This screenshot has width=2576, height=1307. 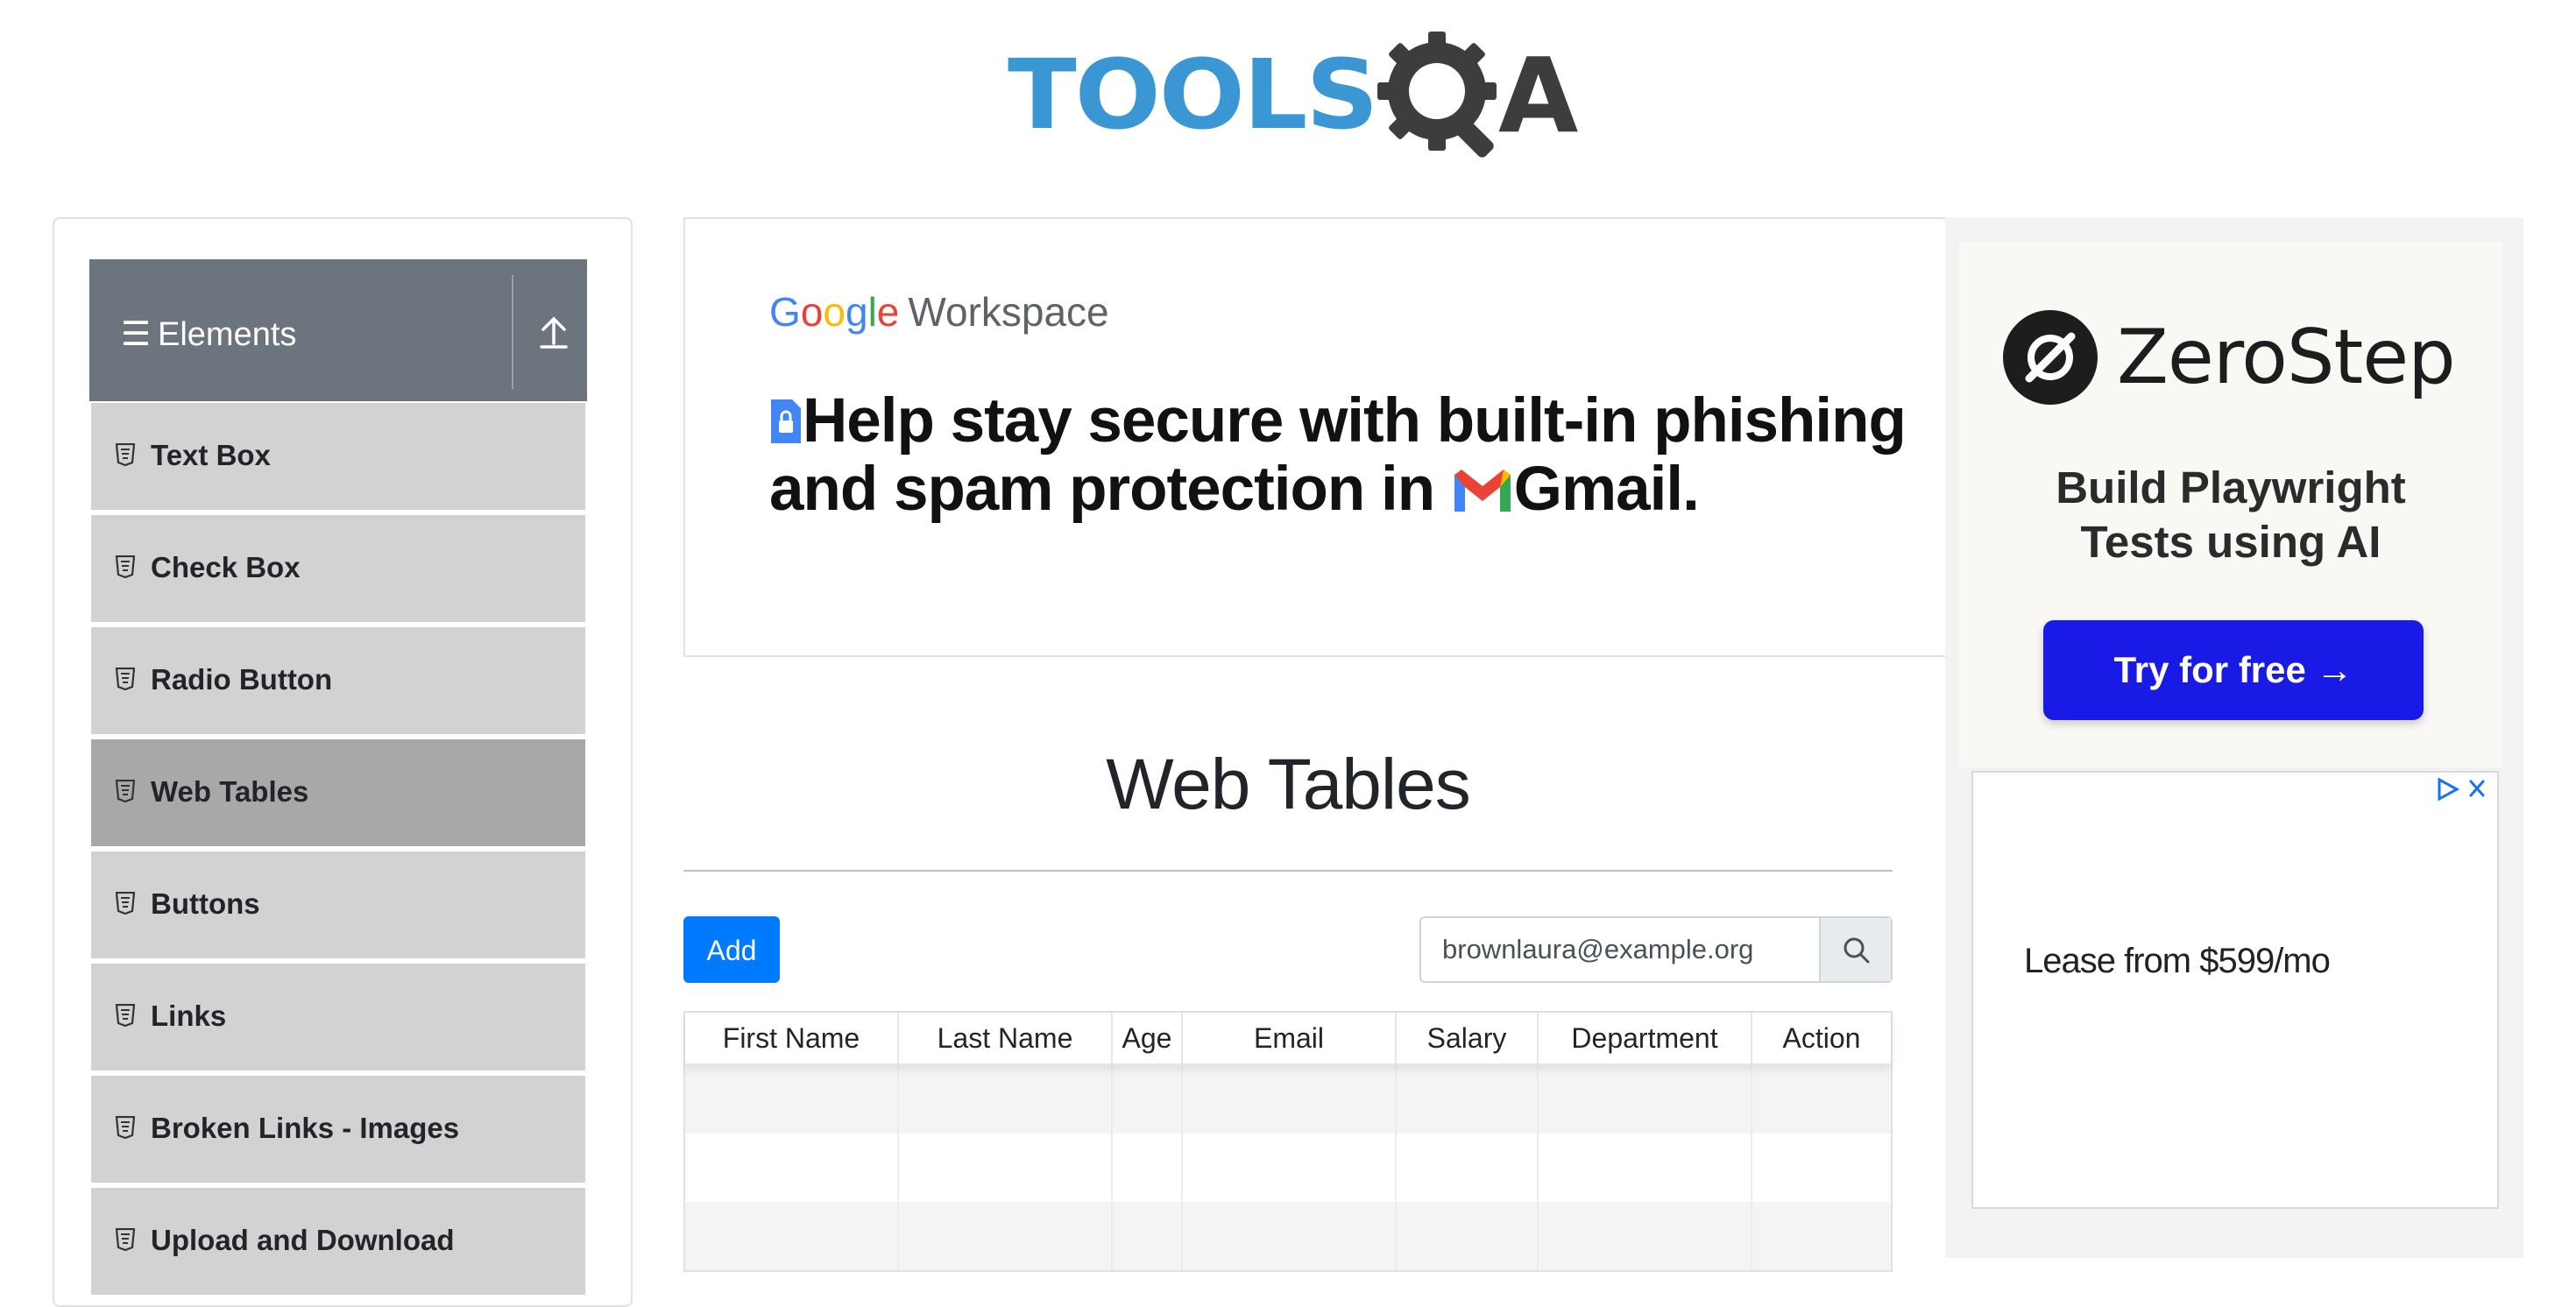 I want to click on sidebar-item-text-box: Text Box, so click(x=338, y=456).